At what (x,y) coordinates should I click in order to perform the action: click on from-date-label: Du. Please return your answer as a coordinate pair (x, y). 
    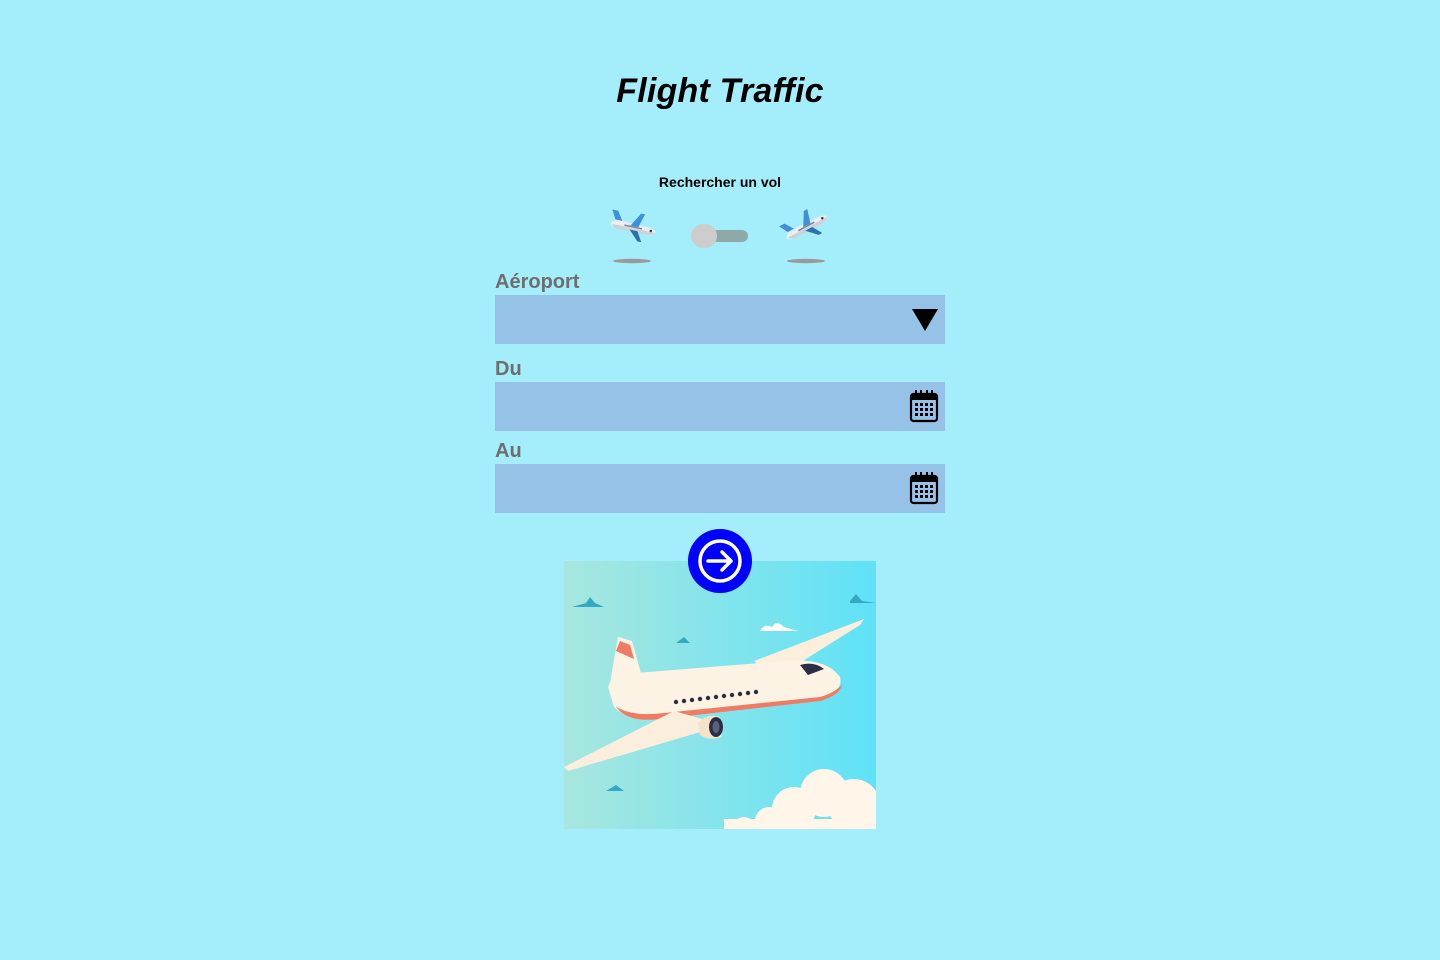
    Looking at the image, I should click on (508, 369).